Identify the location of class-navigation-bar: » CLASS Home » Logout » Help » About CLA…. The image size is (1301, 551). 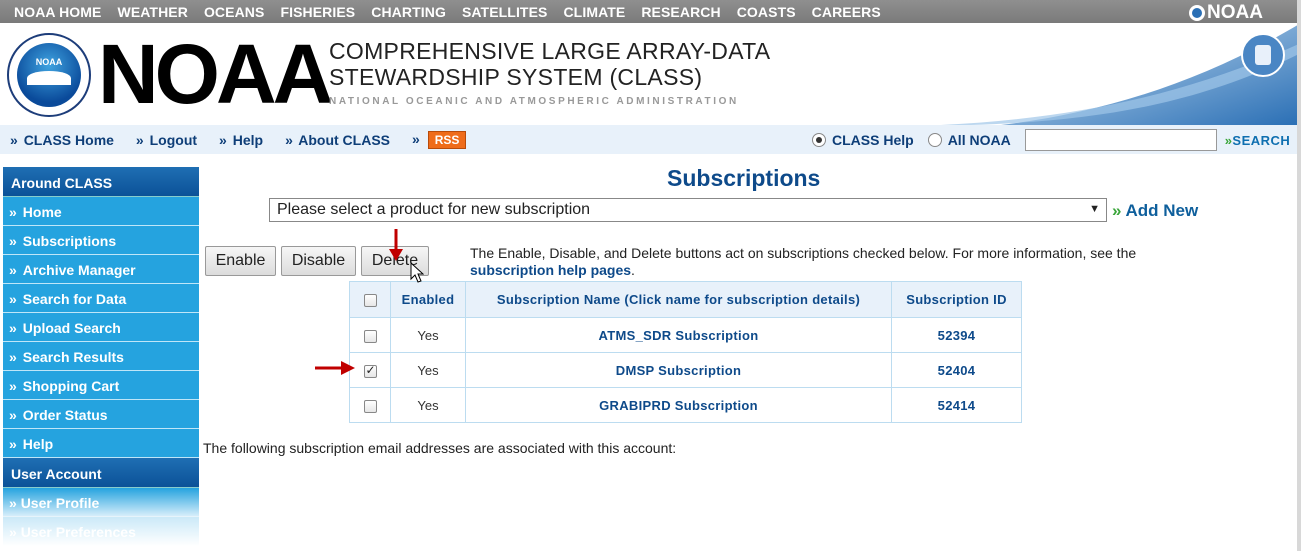
(650, 139).